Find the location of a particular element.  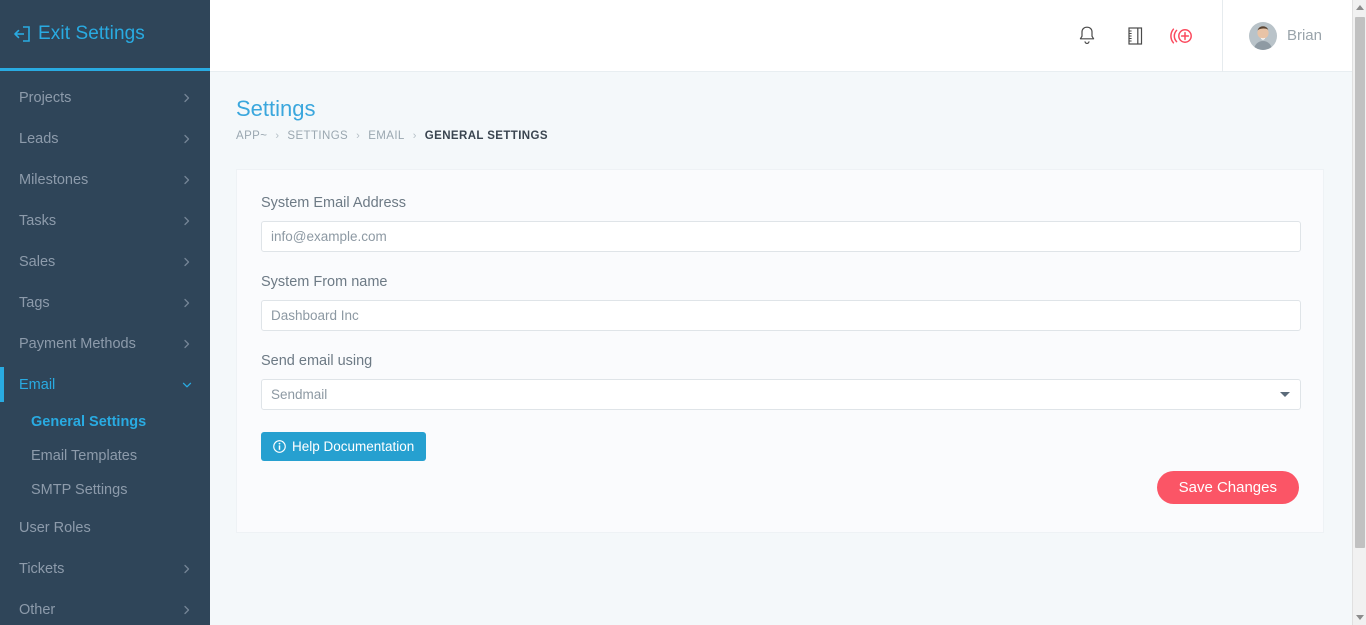

send-email-using-select-wrap is located at coordinates (781, 394).